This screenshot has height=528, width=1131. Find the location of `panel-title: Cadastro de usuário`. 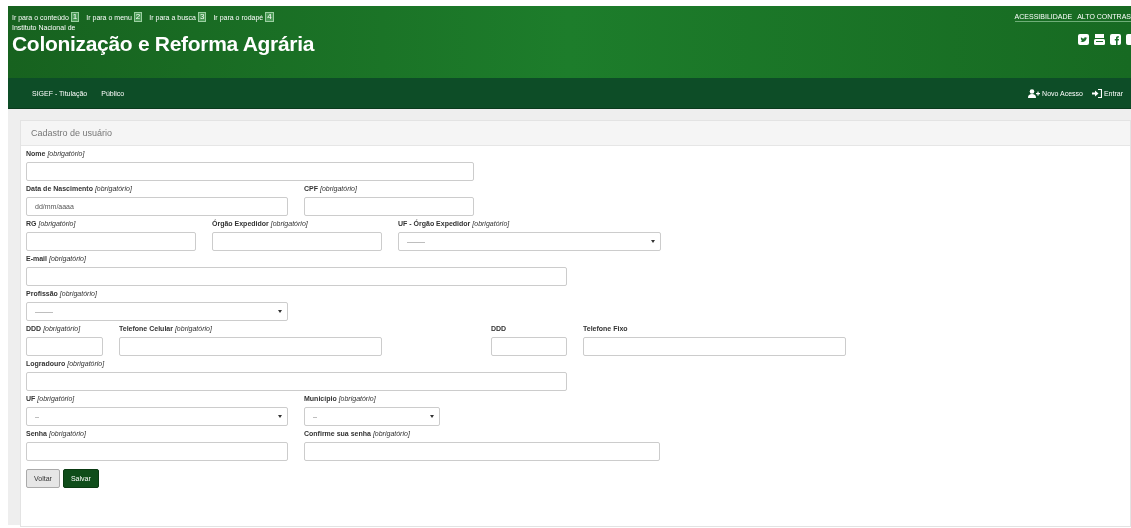

panel-title: Cadastro de usuário is located at coordinates (72, 133).